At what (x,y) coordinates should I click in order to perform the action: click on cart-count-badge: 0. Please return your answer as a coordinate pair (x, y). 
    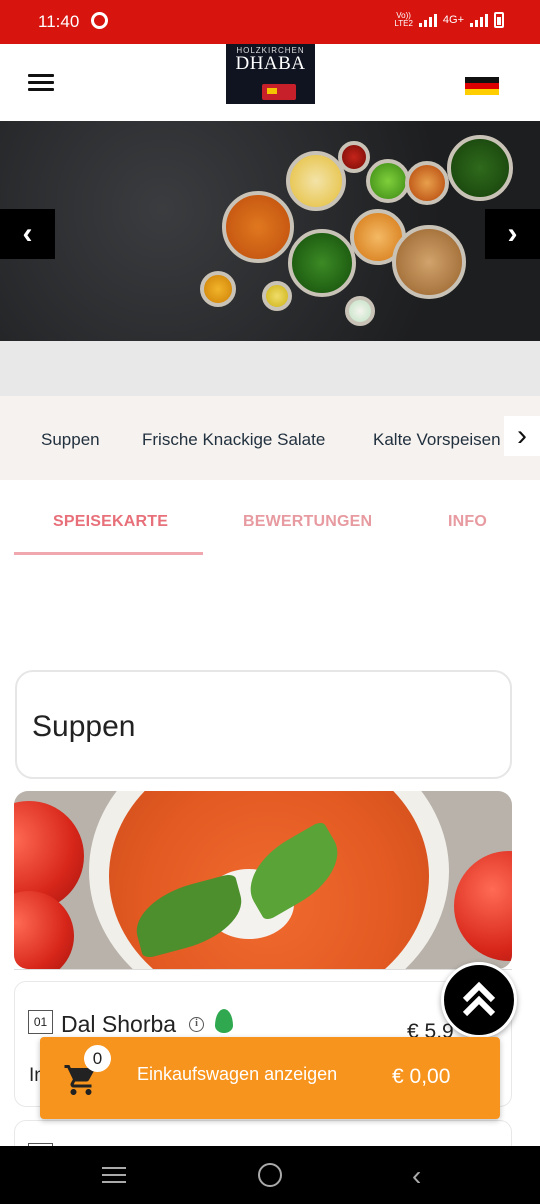
    Looking at the image, I should click on (97, 1058).